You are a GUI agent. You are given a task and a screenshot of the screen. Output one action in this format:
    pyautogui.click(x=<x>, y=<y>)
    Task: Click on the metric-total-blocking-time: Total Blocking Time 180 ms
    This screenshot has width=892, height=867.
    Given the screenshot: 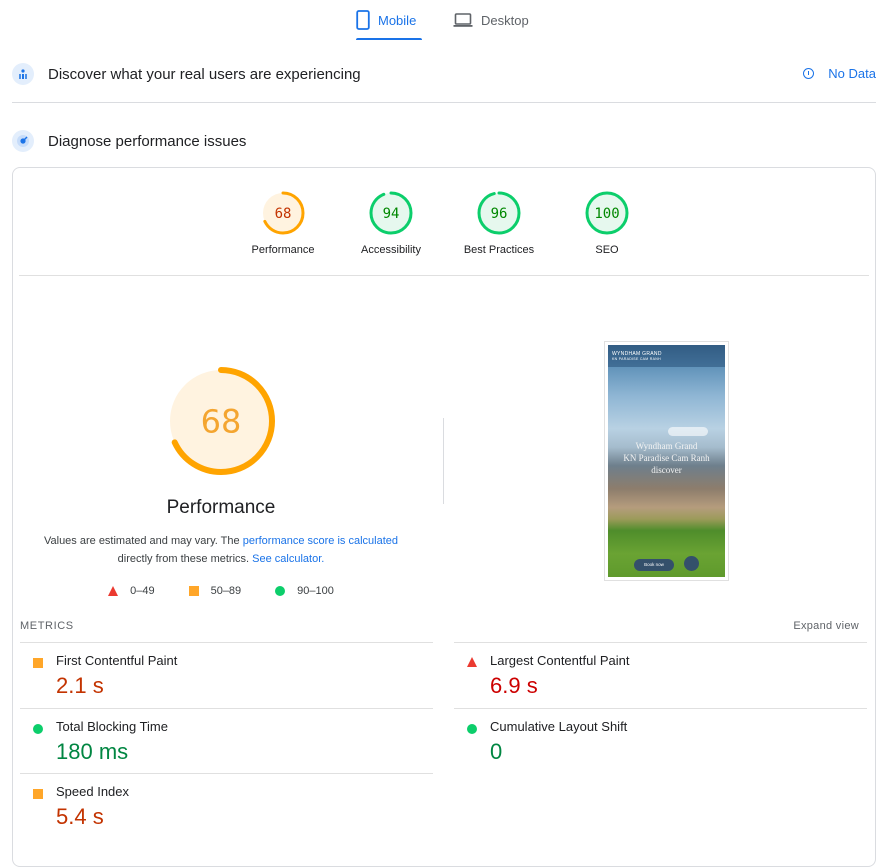 What is the action you would take?
    pyautogui.click(x=226, y=741)
    